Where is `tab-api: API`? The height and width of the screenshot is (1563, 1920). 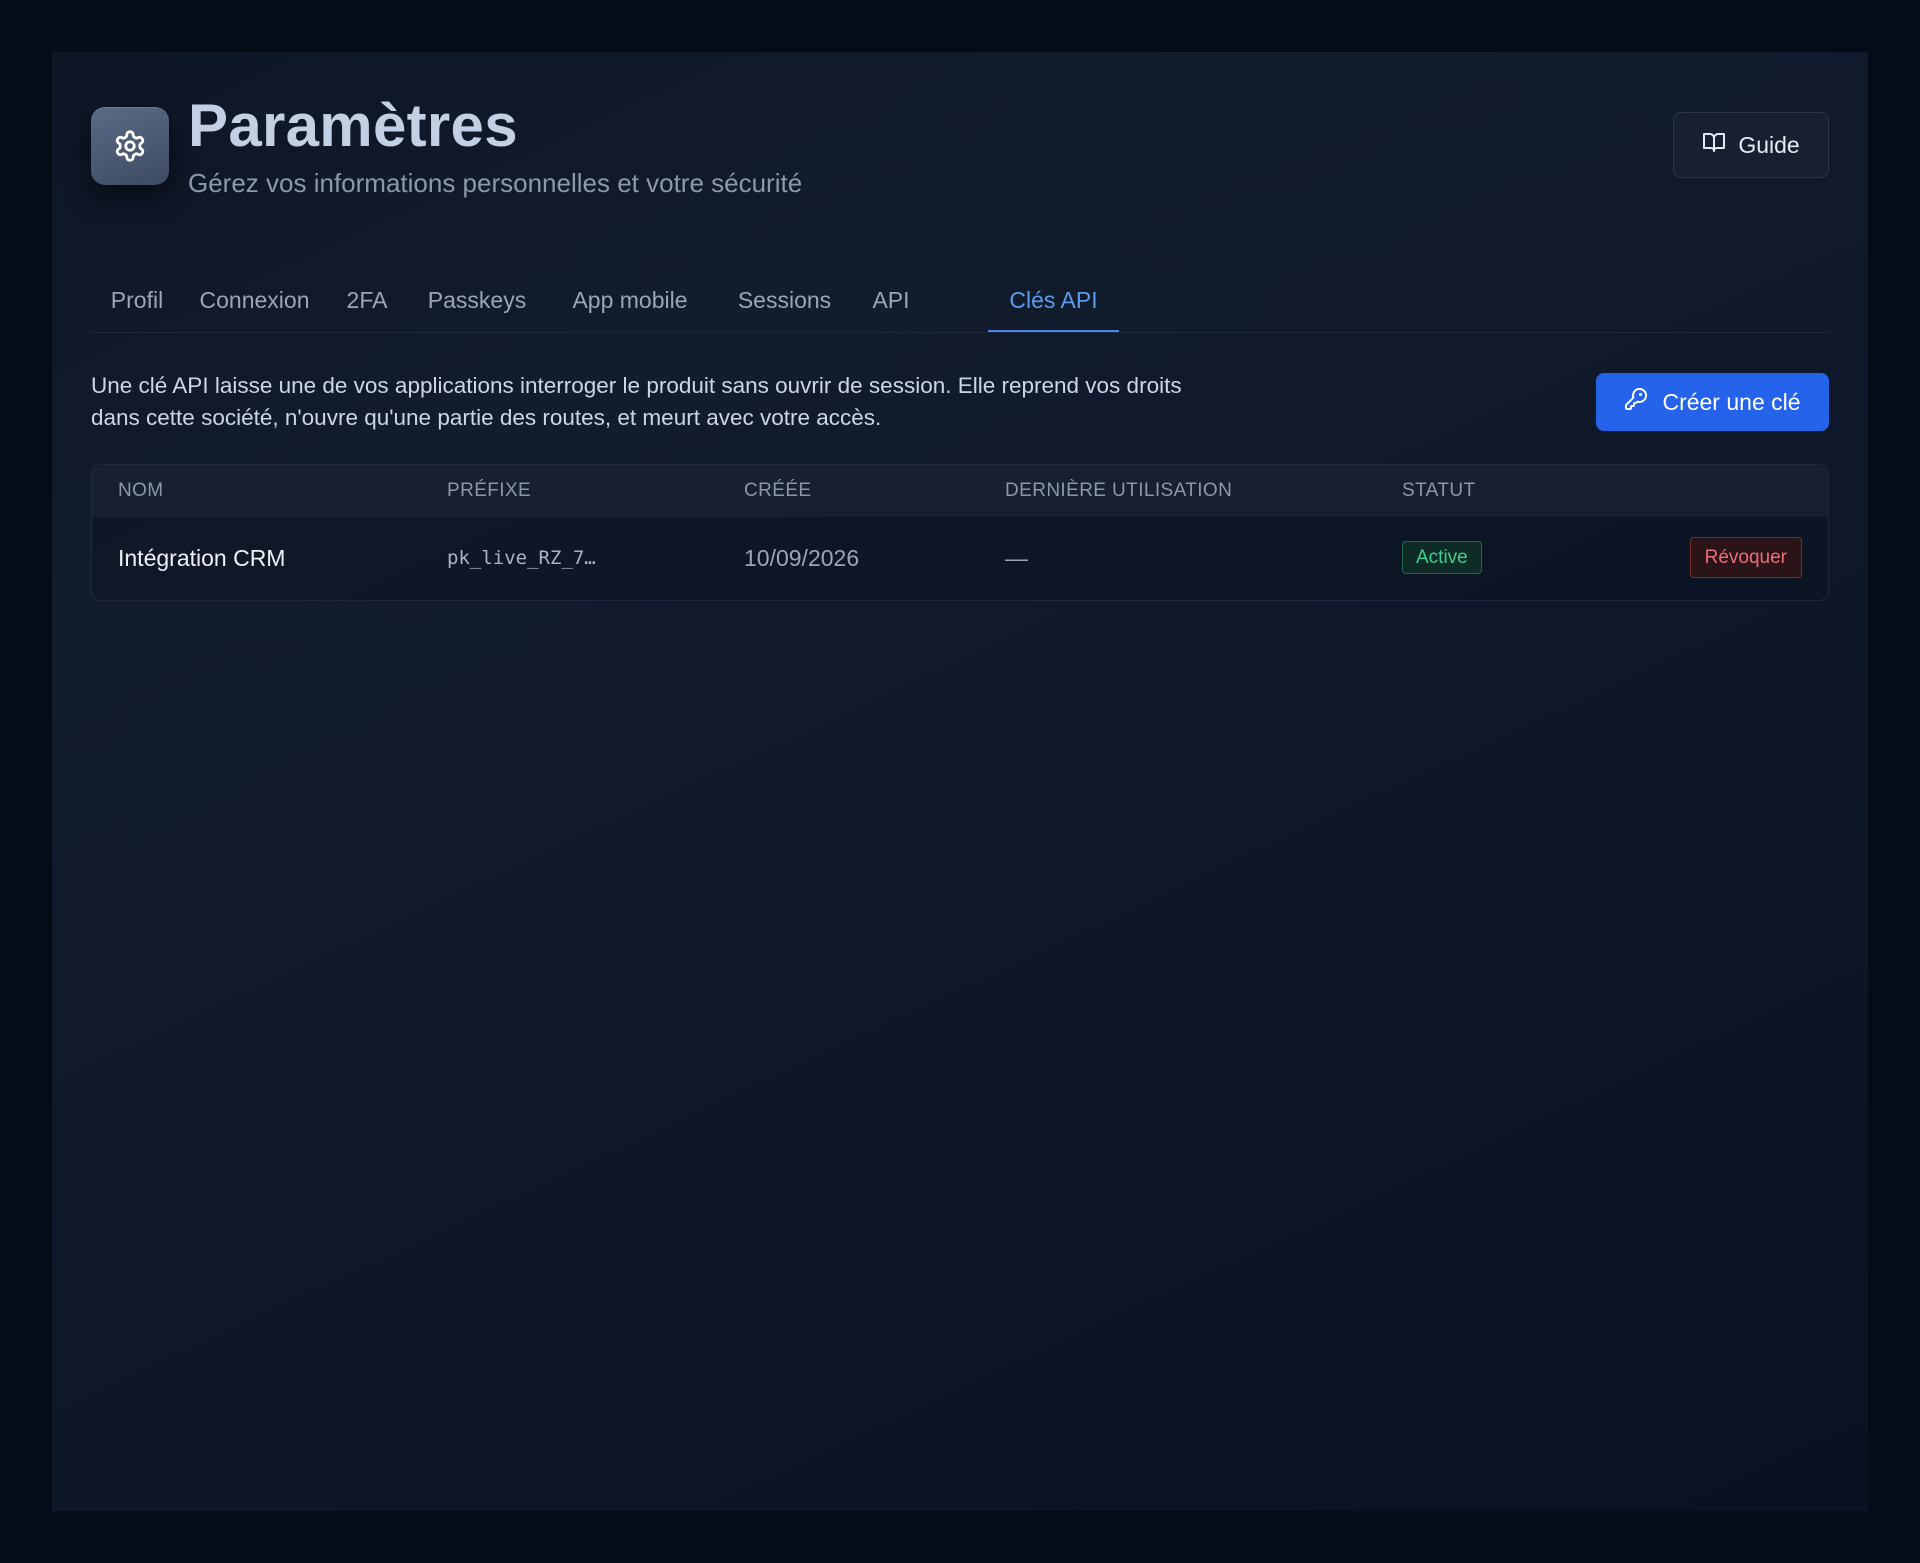
tab-api: API is located at coordinates (891, 302).